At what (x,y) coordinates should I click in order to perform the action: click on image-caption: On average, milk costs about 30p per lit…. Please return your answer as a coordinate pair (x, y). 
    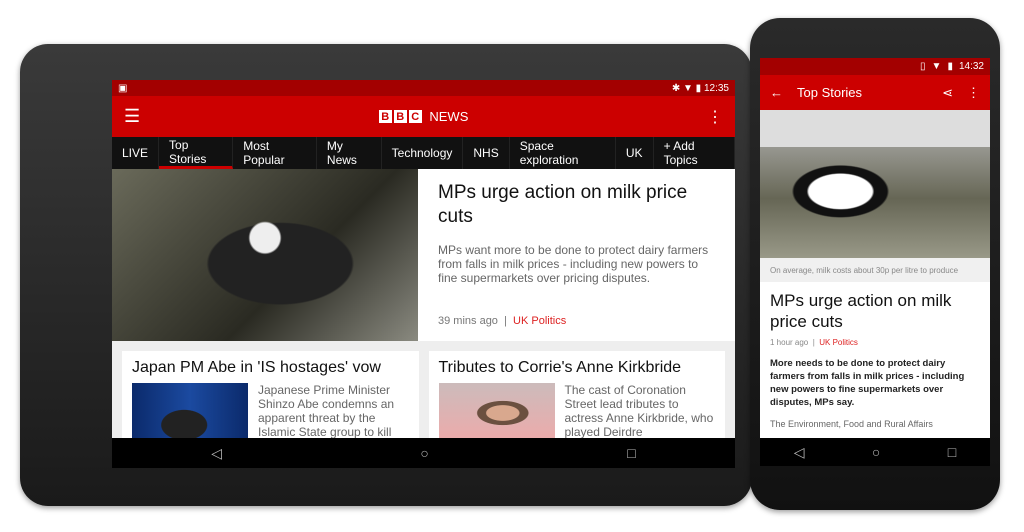
    Looking at the image, I should click on (875, 270).